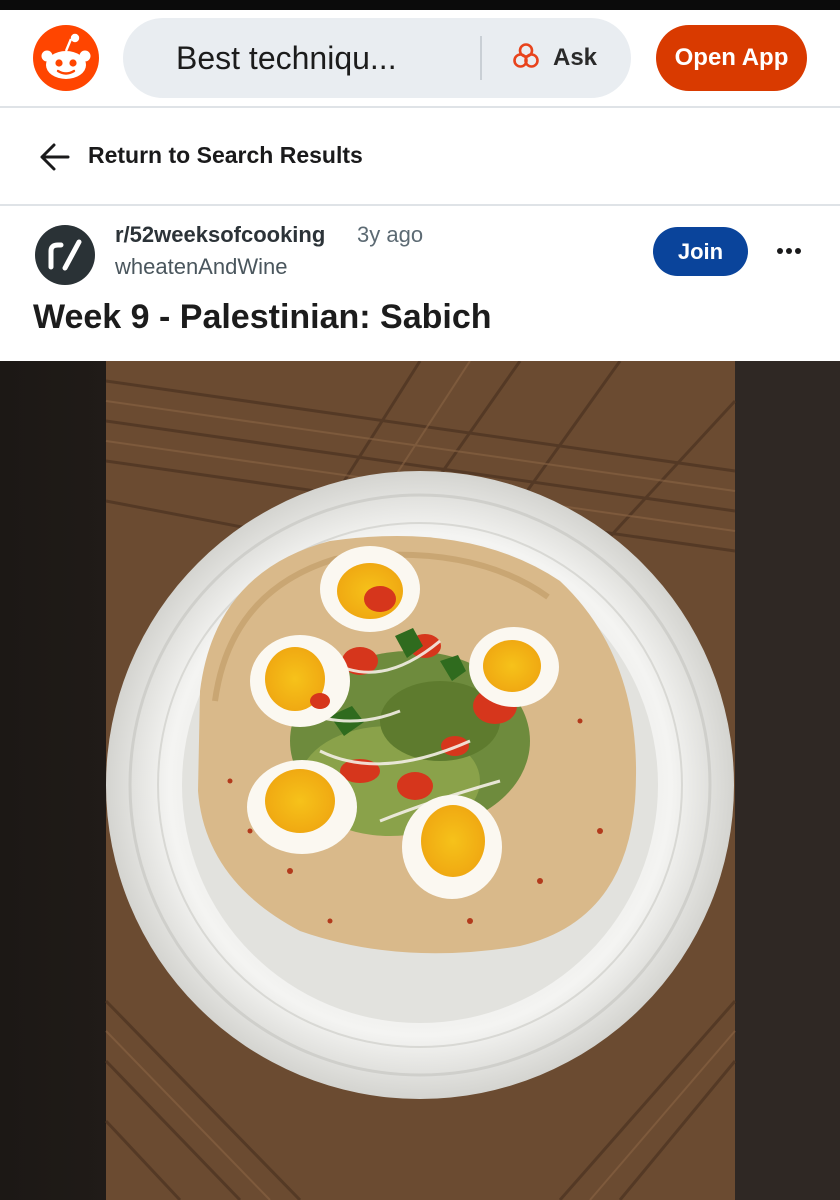 Image resolution: width=840 pixels, height=1200 pixels. I want to click on search-bar: Best techniqu... Ask, so click(377, 58).